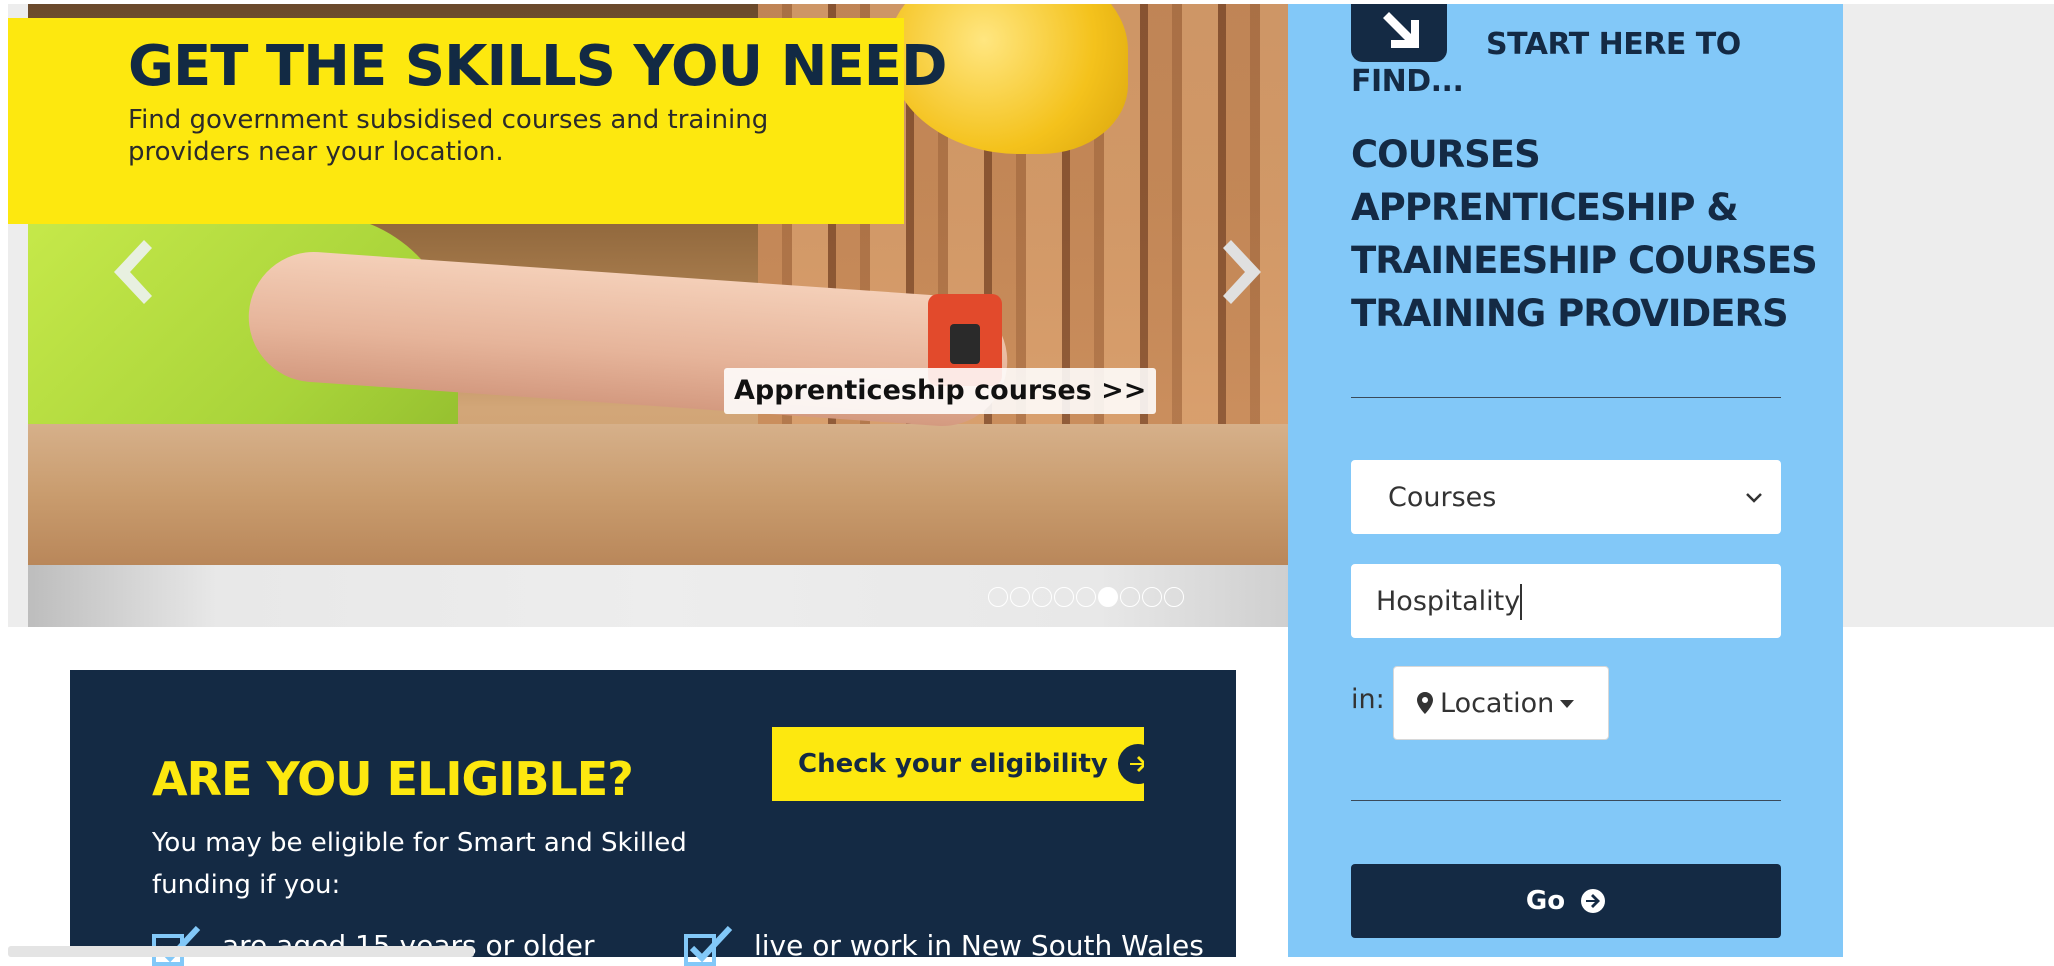 The height and width of the screenshot is (966, 2054). What do you see at coordinates (1446, 154) in the screenshot?
I see `search-option: COURSES` at bounding box center [1446, 154].